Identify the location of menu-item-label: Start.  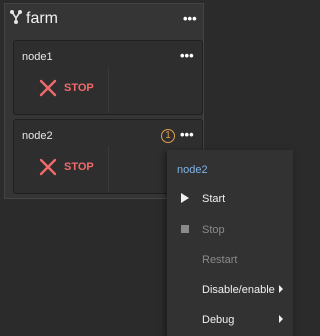
(214, 199).